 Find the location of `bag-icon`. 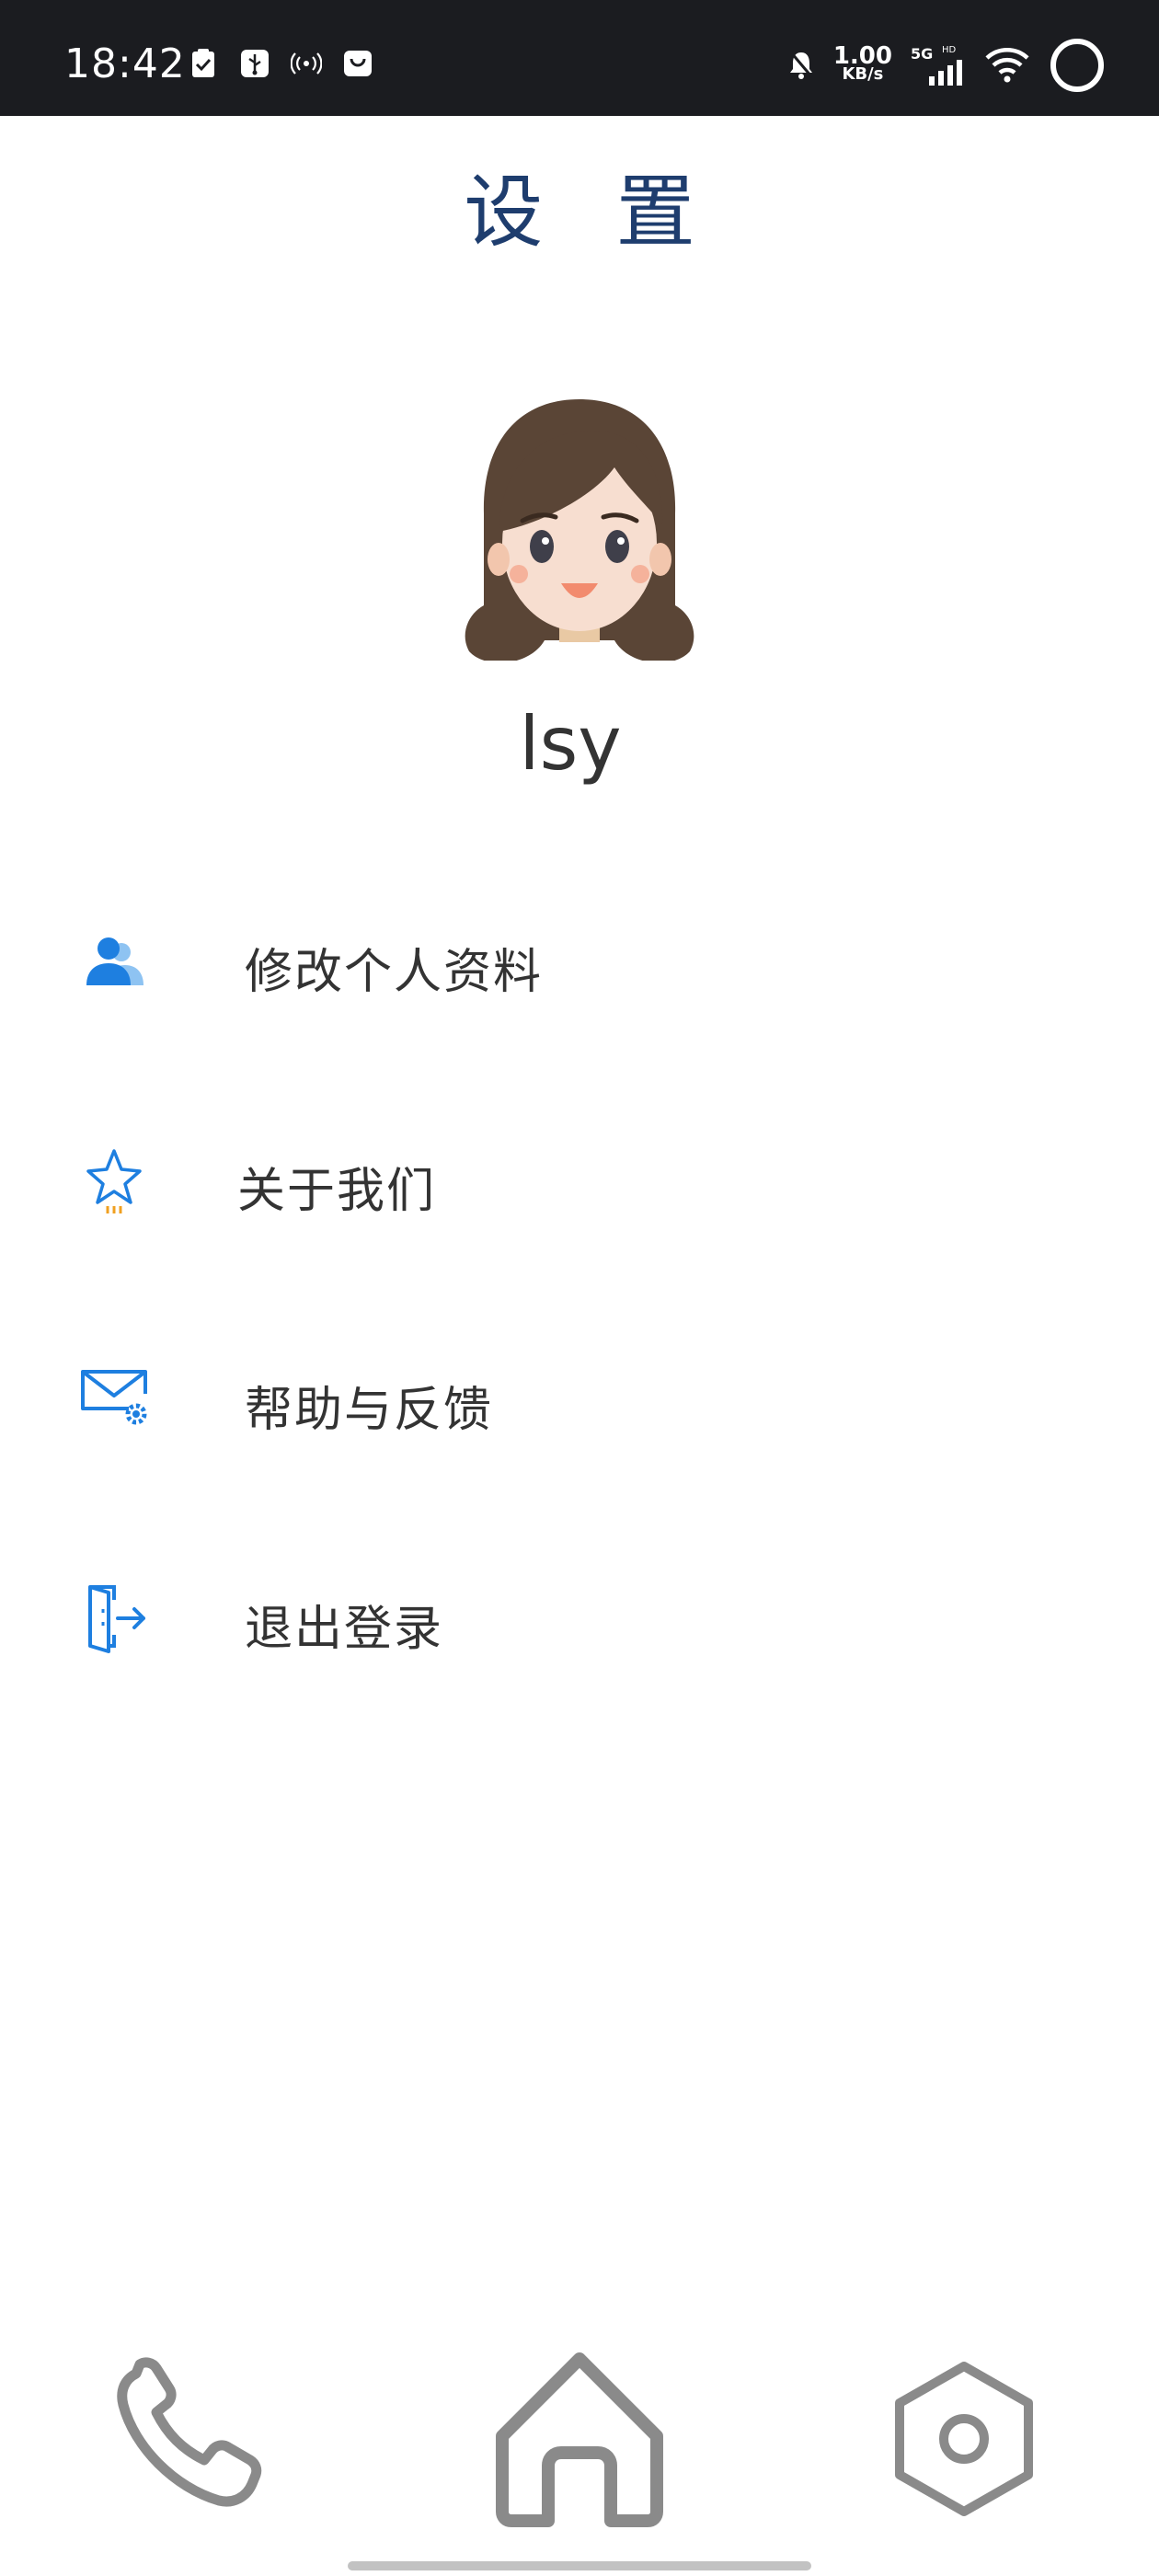

bag-icon is located at coordinates (358, 63).